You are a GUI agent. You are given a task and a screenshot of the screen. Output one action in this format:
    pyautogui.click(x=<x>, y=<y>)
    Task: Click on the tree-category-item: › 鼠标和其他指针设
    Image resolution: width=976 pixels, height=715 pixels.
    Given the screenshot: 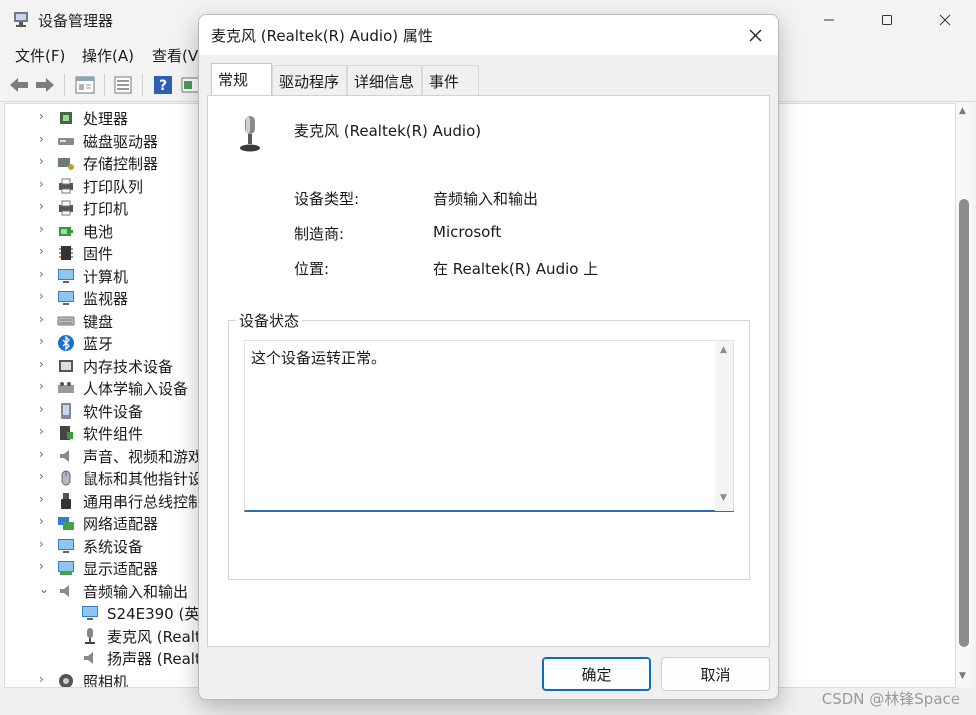 What is the action you would take?
    pyautogui.click(x=110, y=478)
    